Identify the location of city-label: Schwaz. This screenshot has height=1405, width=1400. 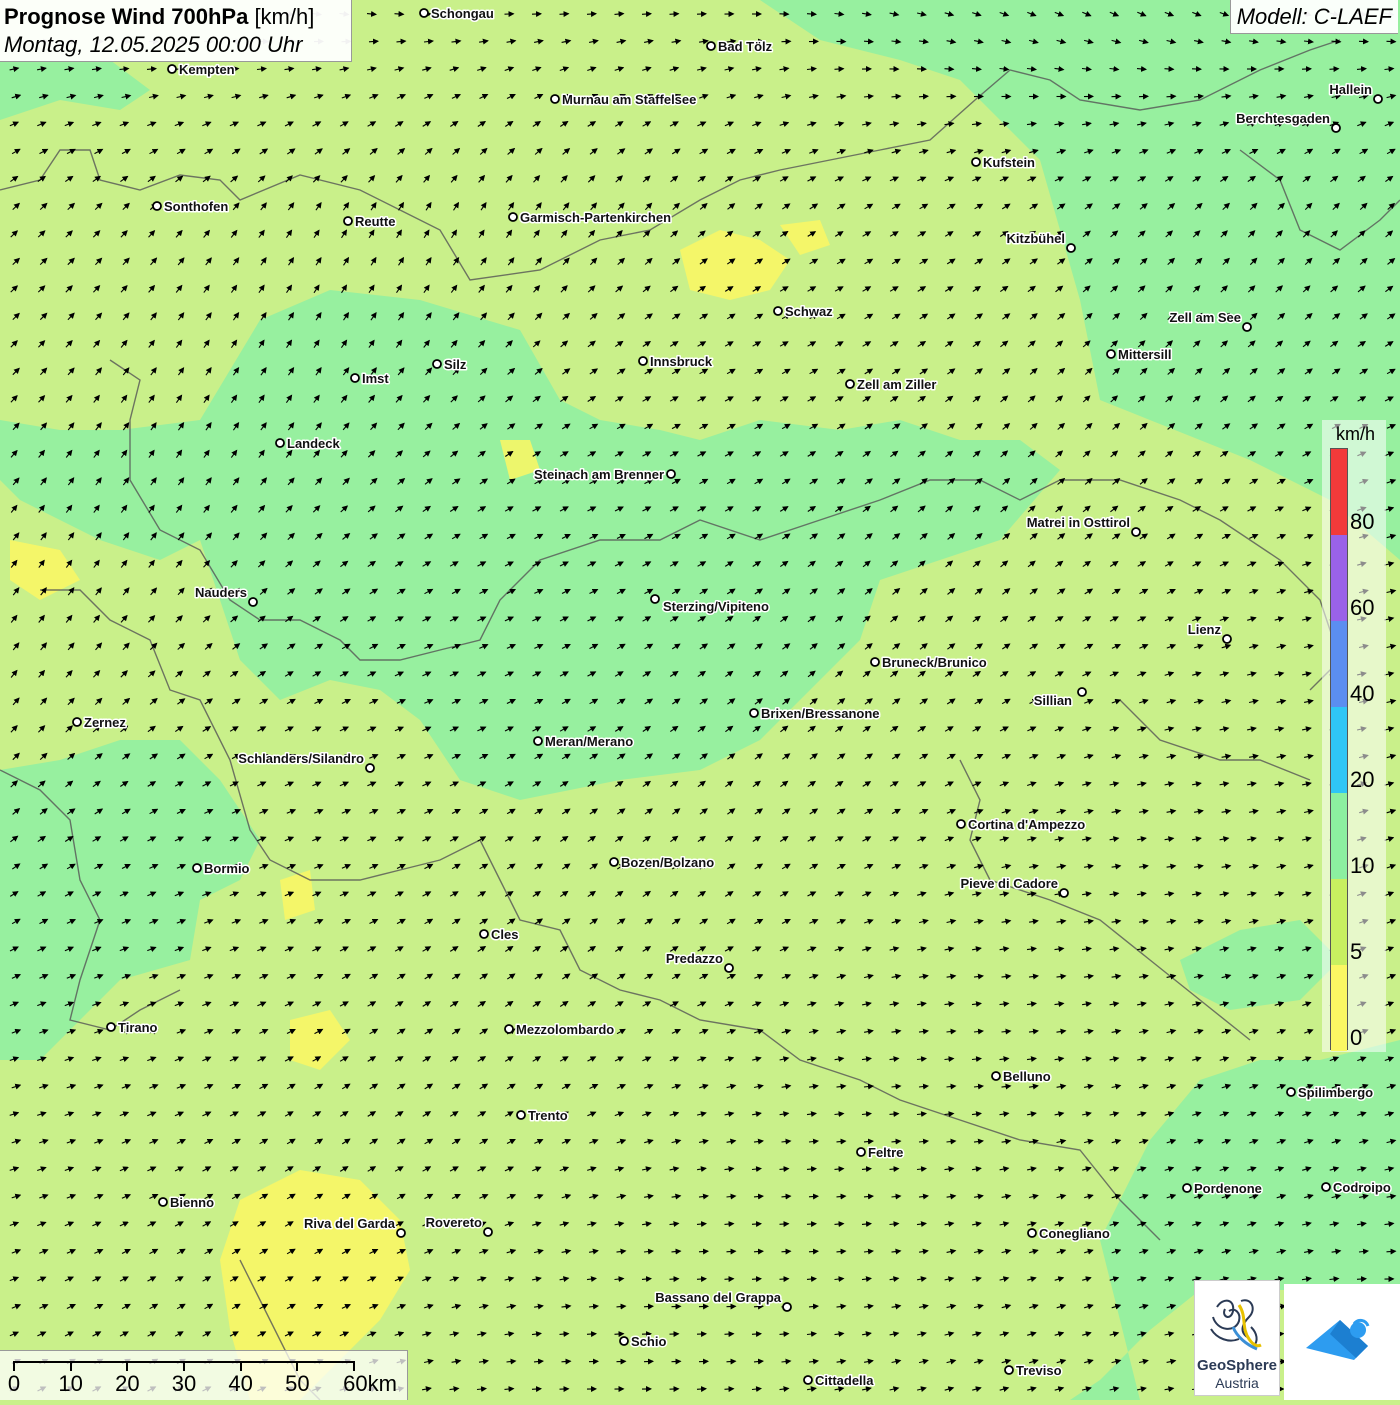
(809, 311).